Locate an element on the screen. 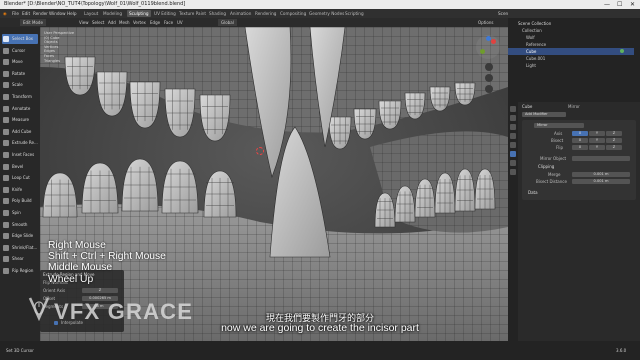 The width and height of the screenshot is (640, 360). tool-rip-region: Rip Region is located at coordinates (20, 271).